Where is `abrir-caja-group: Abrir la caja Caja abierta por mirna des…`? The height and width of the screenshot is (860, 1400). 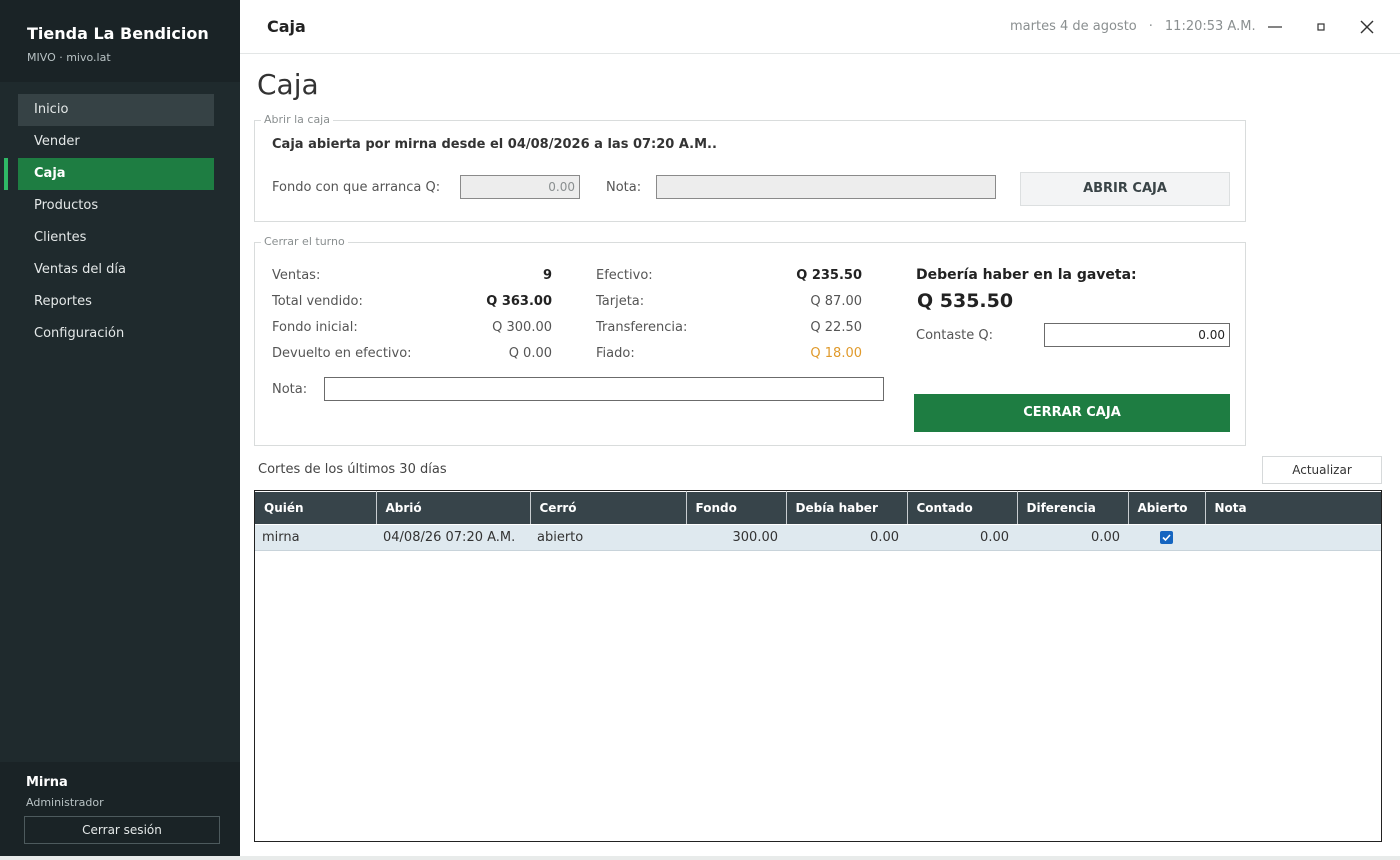
abrir-caja-group: Abrir la caja Caja abierta por mirna des… is located at coordinates (750, 167).